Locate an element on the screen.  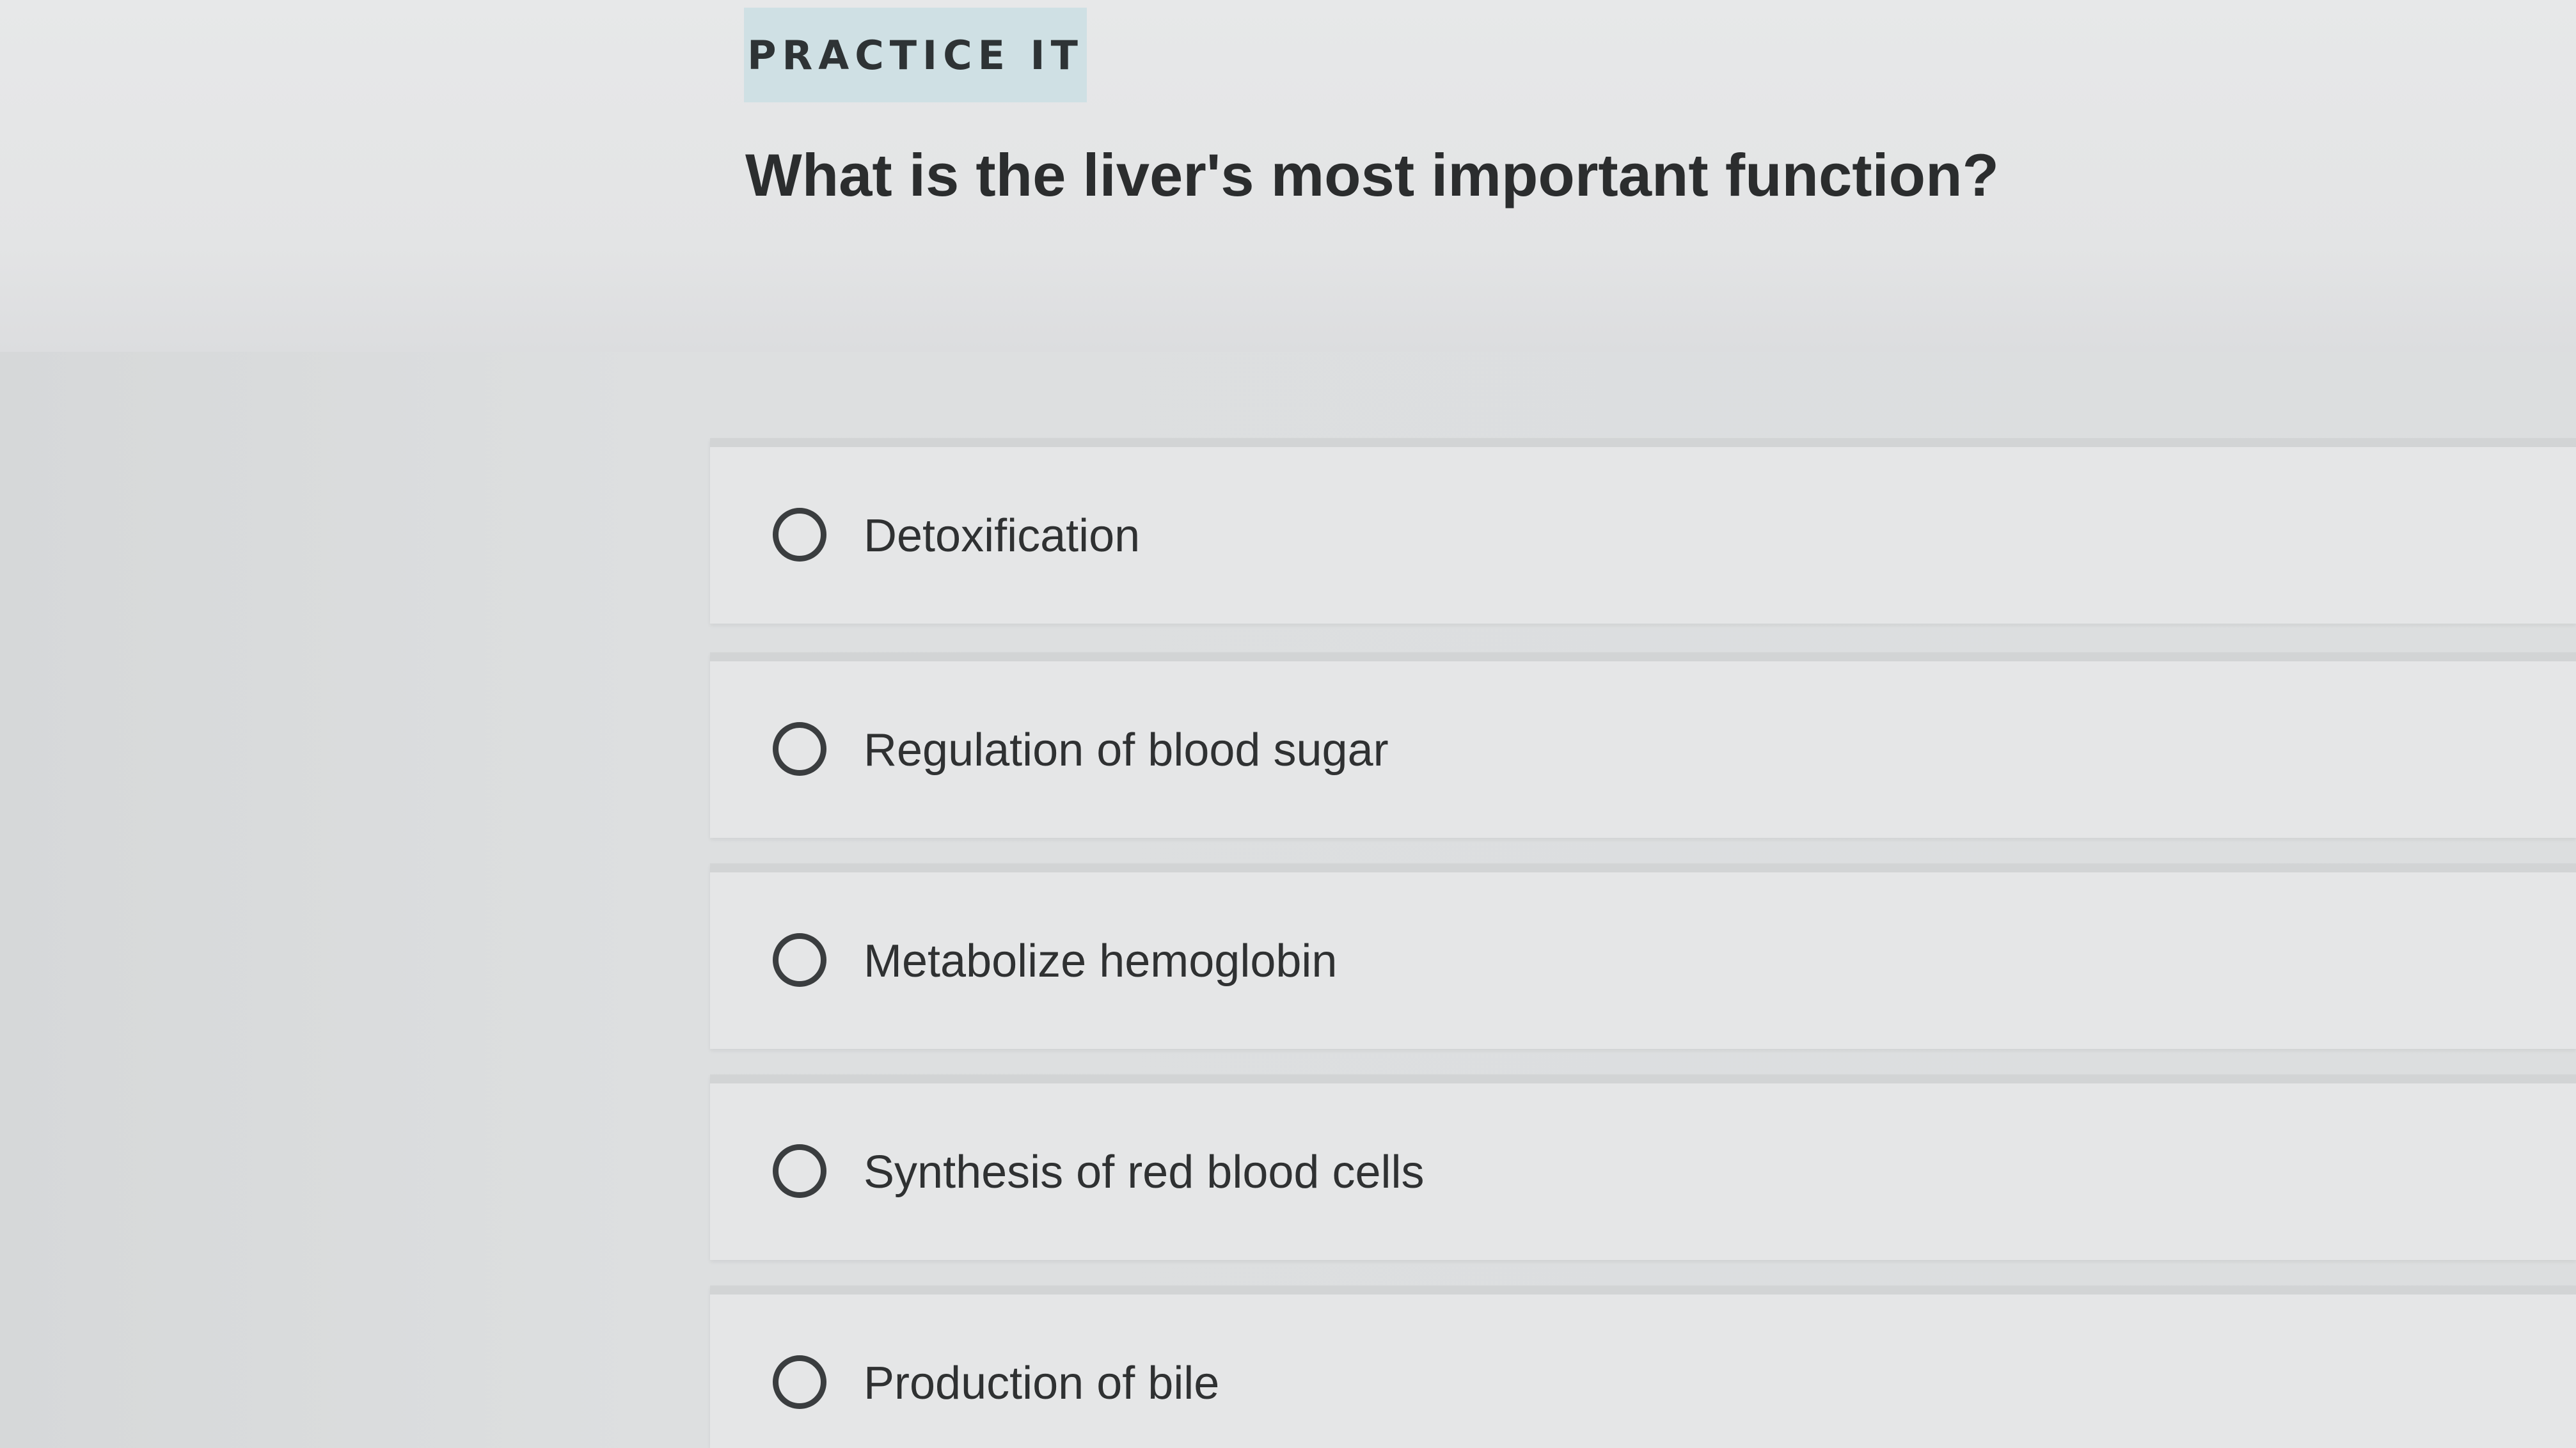
answer-option: Production of bile is located at coordinates (1643, 1367).